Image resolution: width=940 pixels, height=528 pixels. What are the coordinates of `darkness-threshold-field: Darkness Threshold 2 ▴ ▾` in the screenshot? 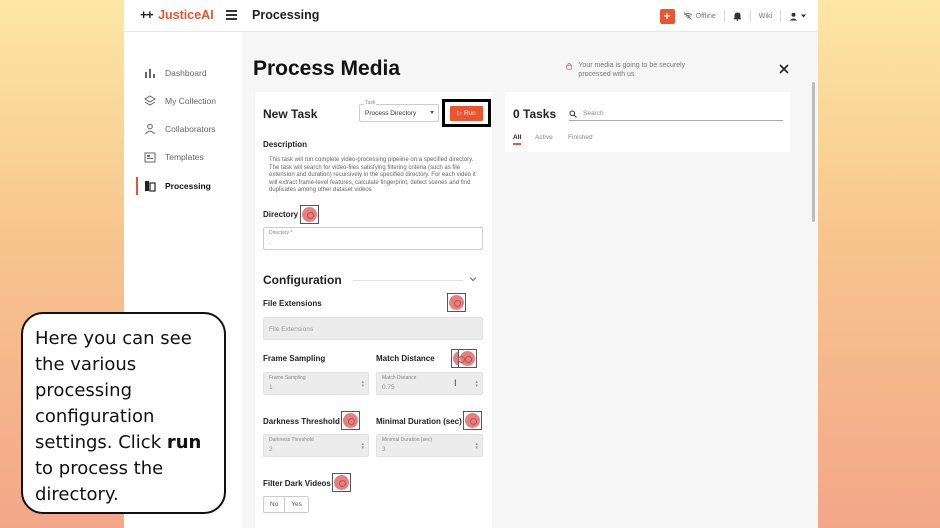 It's located at (316, 445).